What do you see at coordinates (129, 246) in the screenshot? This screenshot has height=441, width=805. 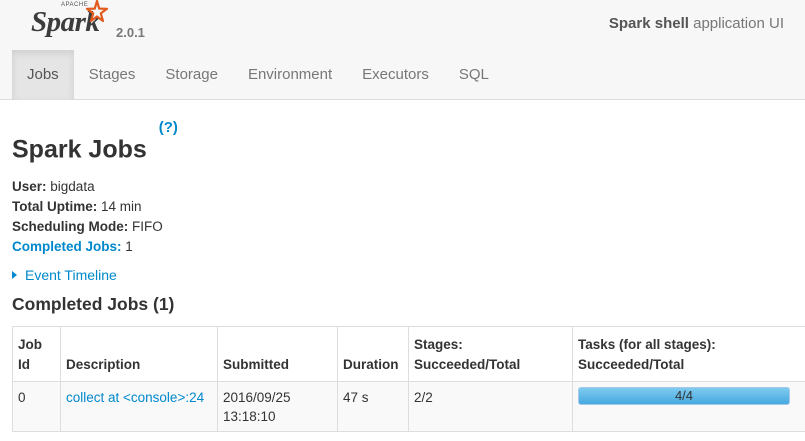 I see `completed-jobs-value: 1` at bounding box center [129, 246].